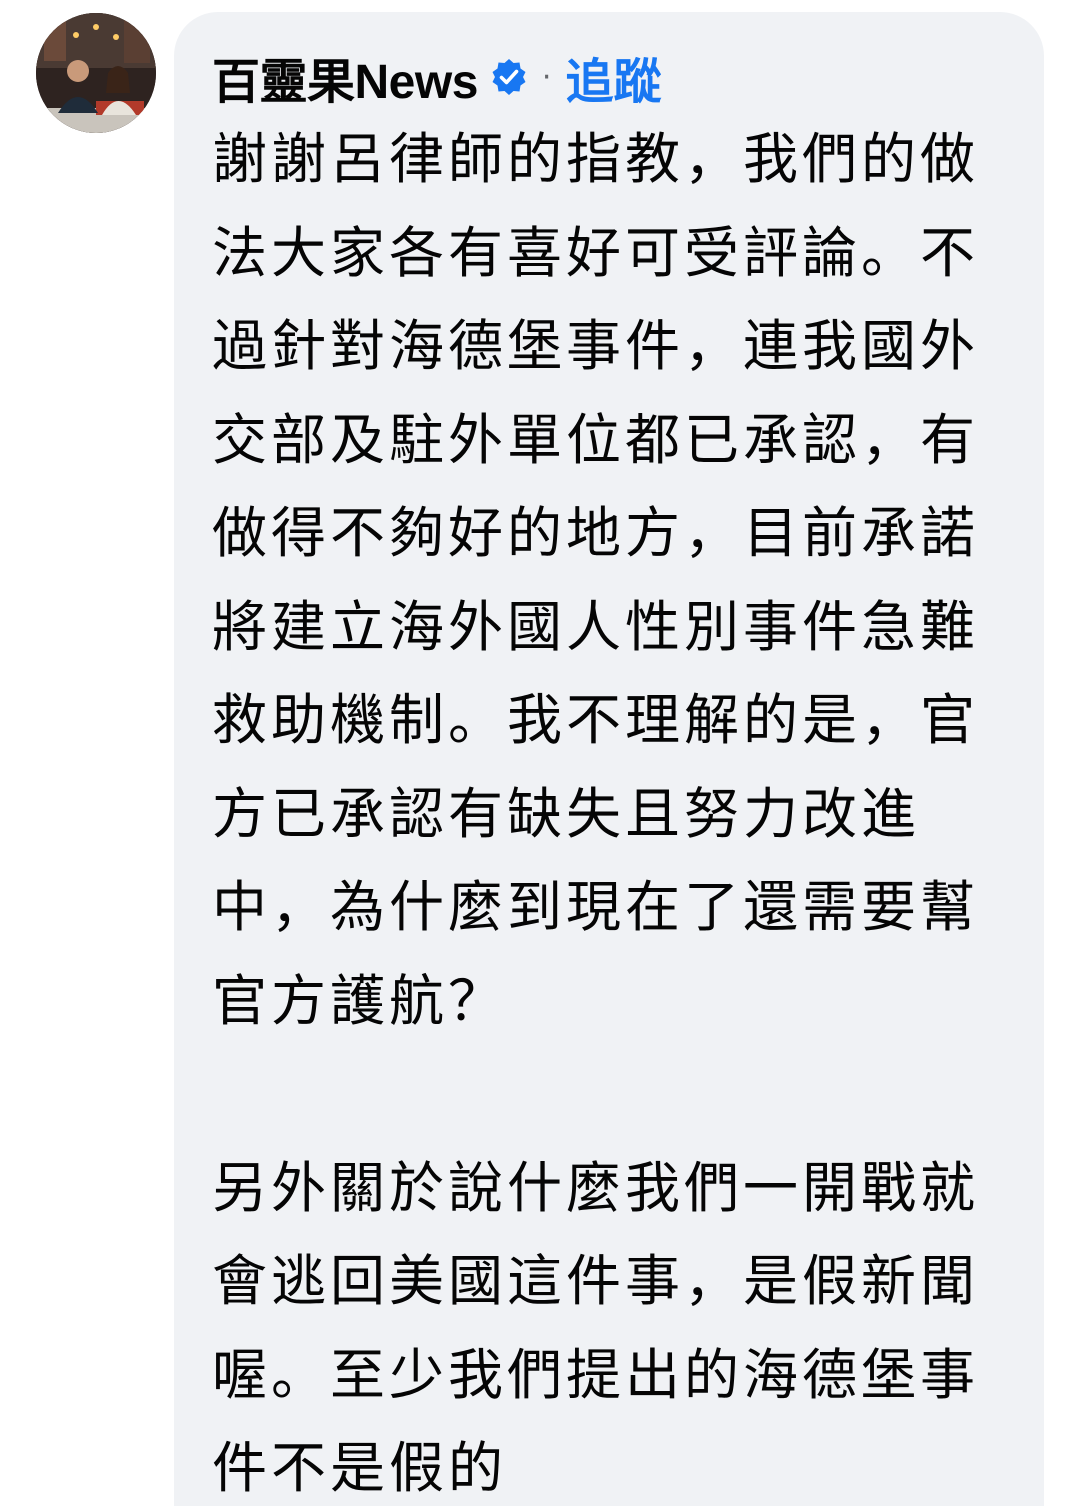 The width and height of the screenshot is (1080, 1506). Describe the element at coordinates (596, 159) in the screenshot. I see `comment-line: 謝謝呂律師的指教，我們的做` at that location.